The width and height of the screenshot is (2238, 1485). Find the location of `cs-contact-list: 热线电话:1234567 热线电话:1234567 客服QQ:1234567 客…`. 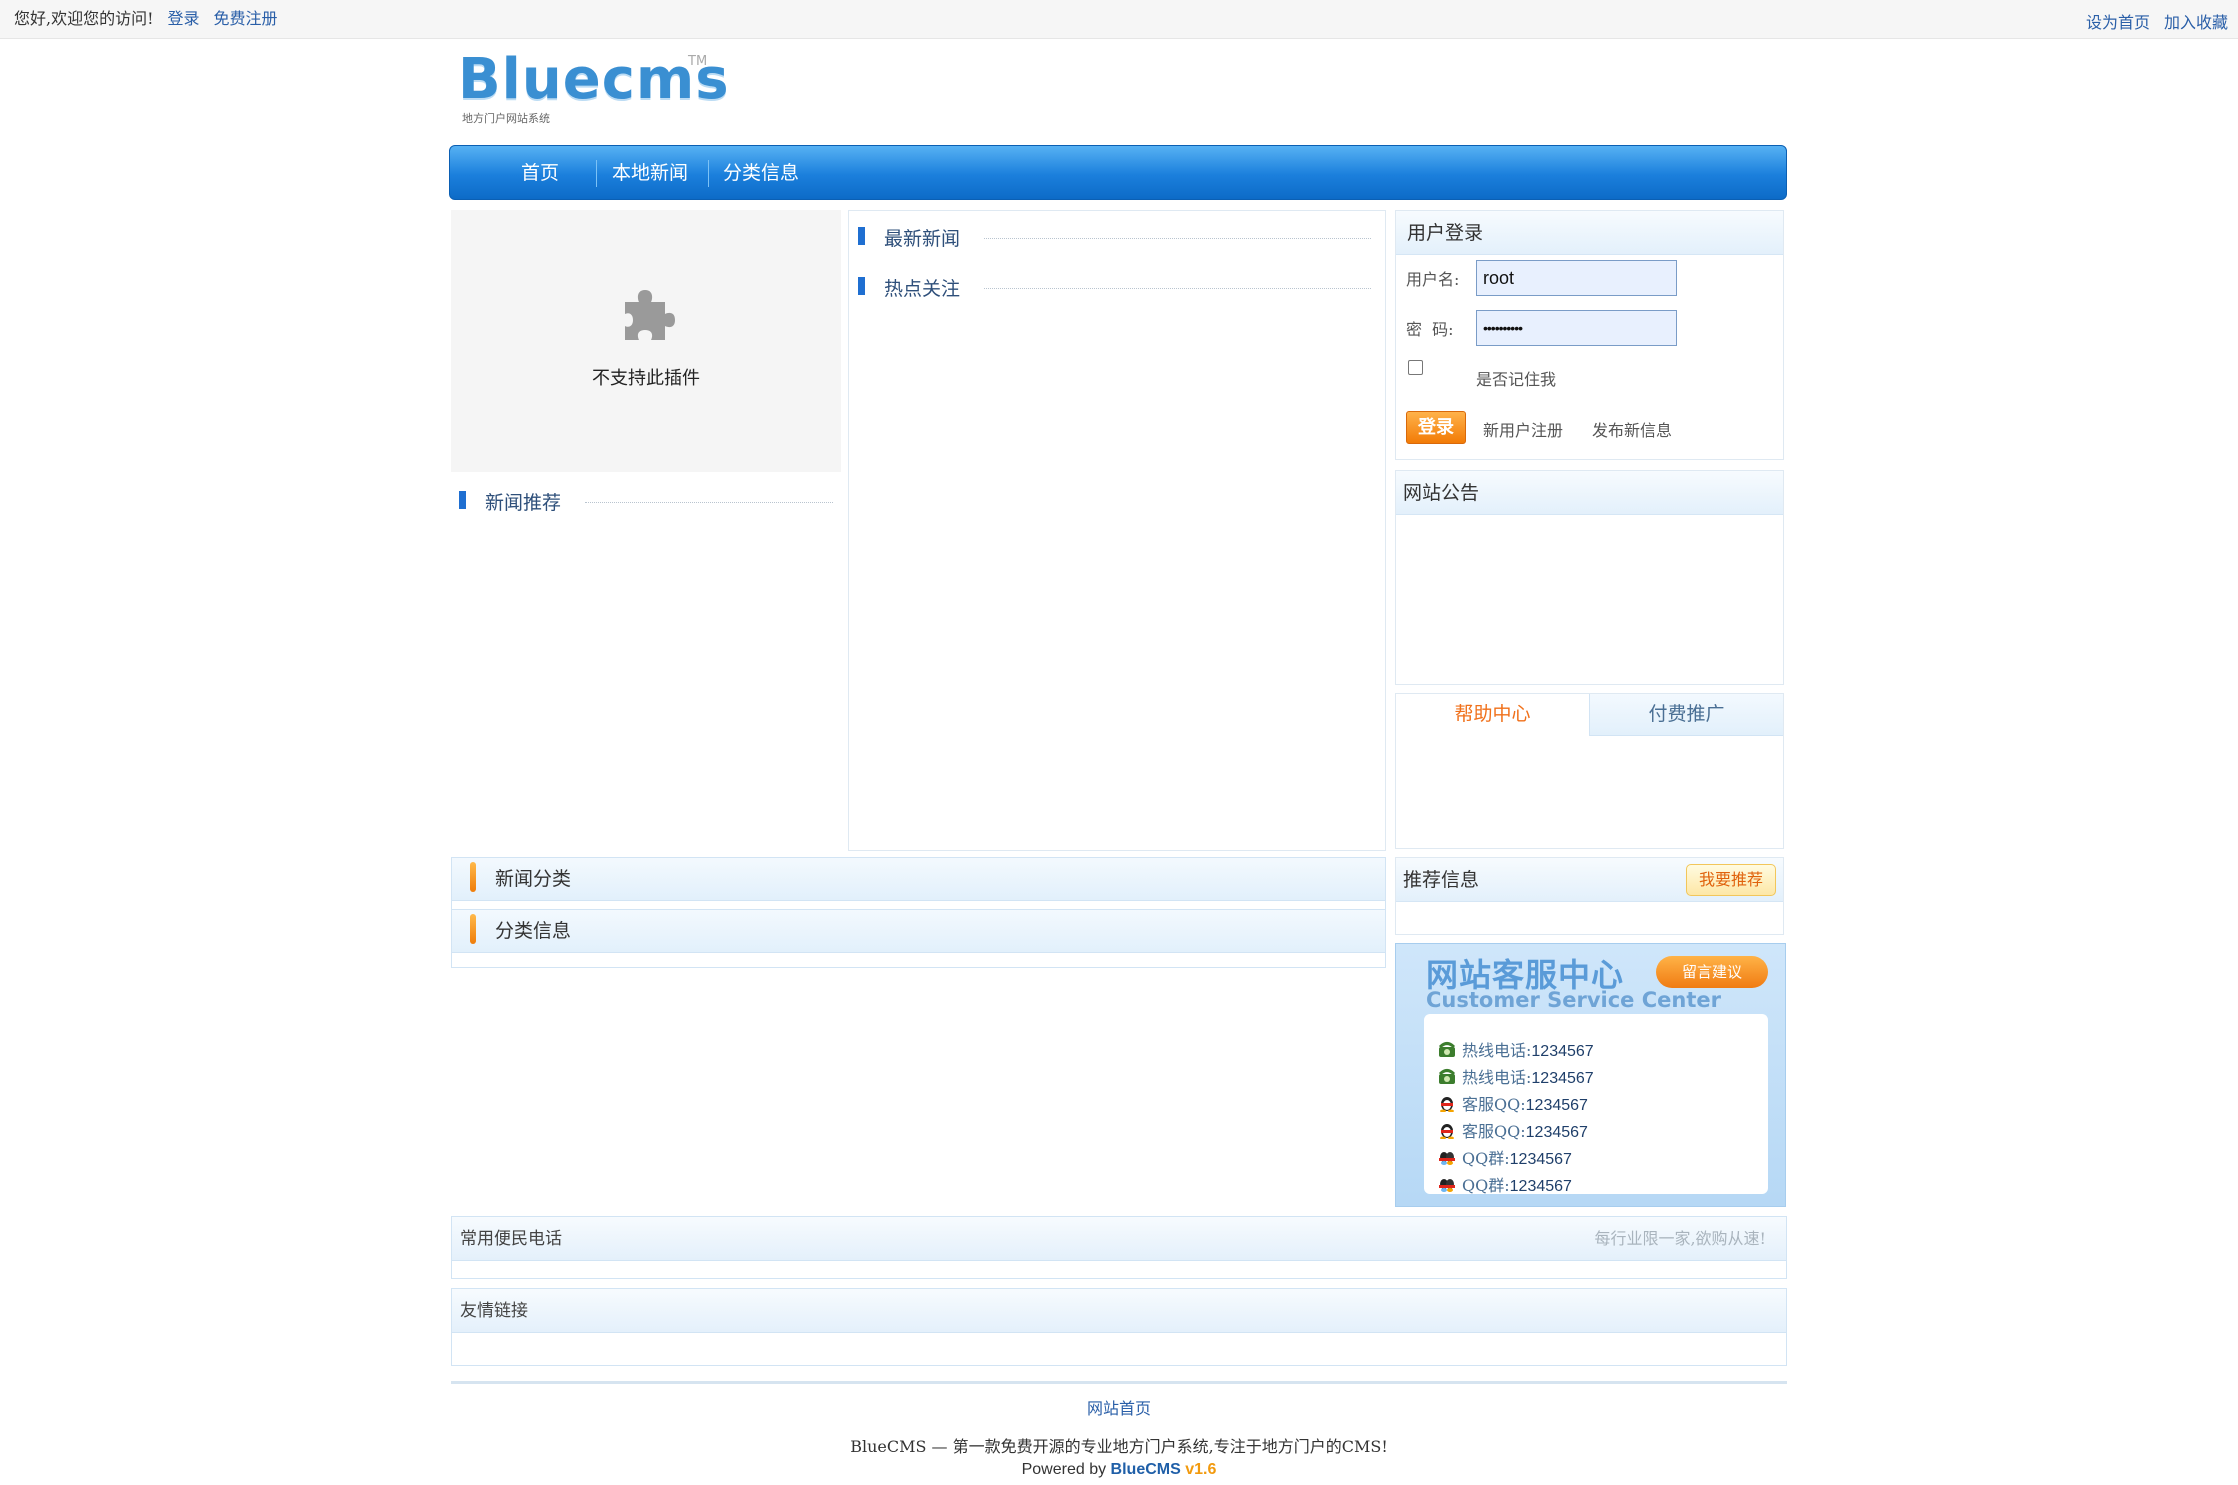

cs-contact-list: 热线电话:1234567 热线电话:1234567 客服QQ:1234567 客… is located at coordinates (1596, 1105).